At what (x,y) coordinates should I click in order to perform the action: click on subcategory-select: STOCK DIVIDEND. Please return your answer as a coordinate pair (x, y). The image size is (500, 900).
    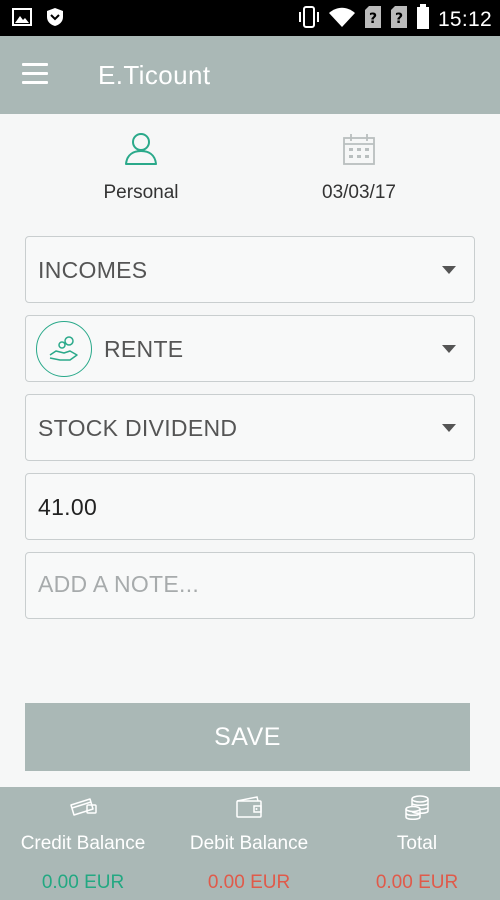
    Looking at the image, I should click on (250, 427).